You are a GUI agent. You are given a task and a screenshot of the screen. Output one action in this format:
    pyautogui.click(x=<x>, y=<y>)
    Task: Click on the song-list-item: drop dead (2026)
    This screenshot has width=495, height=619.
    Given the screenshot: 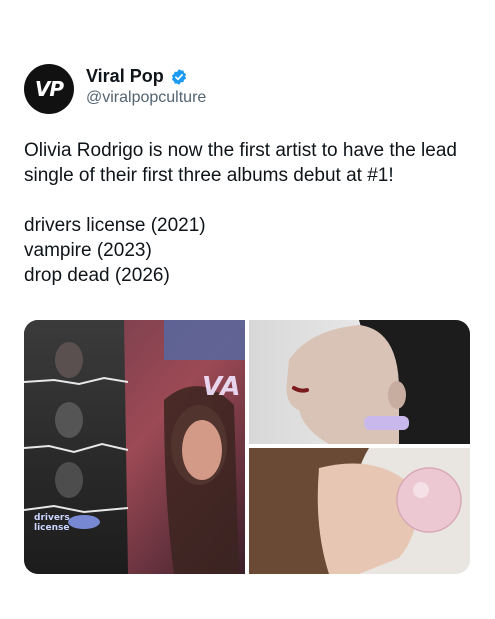 What is the action you would take?
    pyautogui.click(x=97, y=275)
    